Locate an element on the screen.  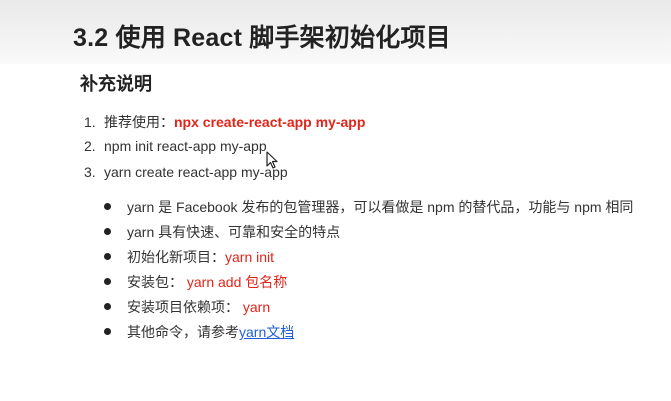
section-heading: 补充说明 is located at coordinates (116, 84).